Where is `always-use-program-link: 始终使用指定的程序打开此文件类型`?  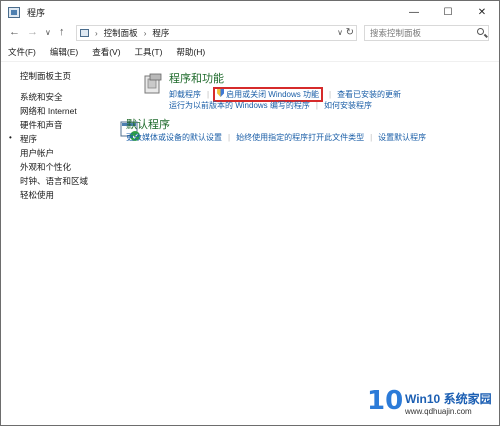 always-use-program-link: 始终使用指定的程序打开此文件类型 is located at coordinates (300, 137).